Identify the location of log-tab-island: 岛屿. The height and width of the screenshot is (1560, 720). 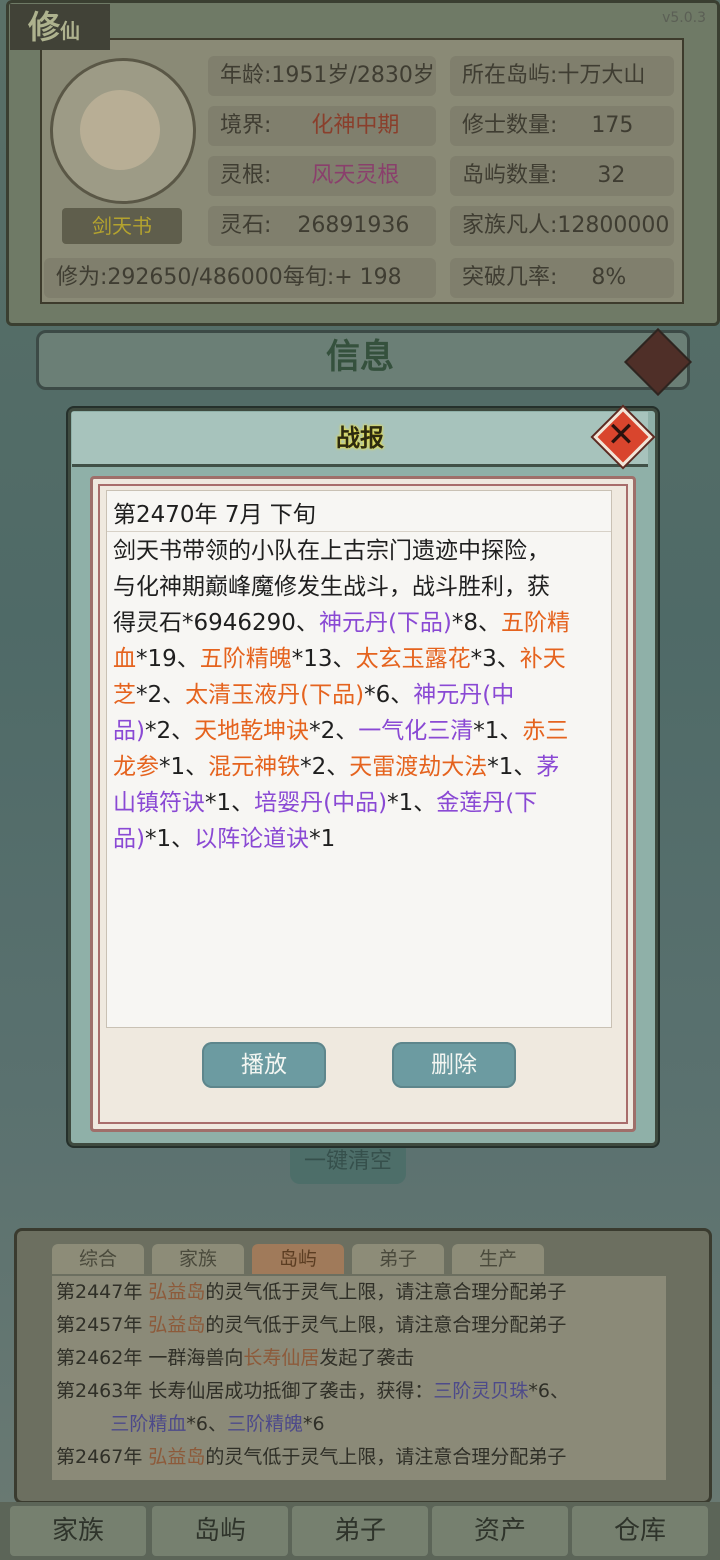
(298, 1259).